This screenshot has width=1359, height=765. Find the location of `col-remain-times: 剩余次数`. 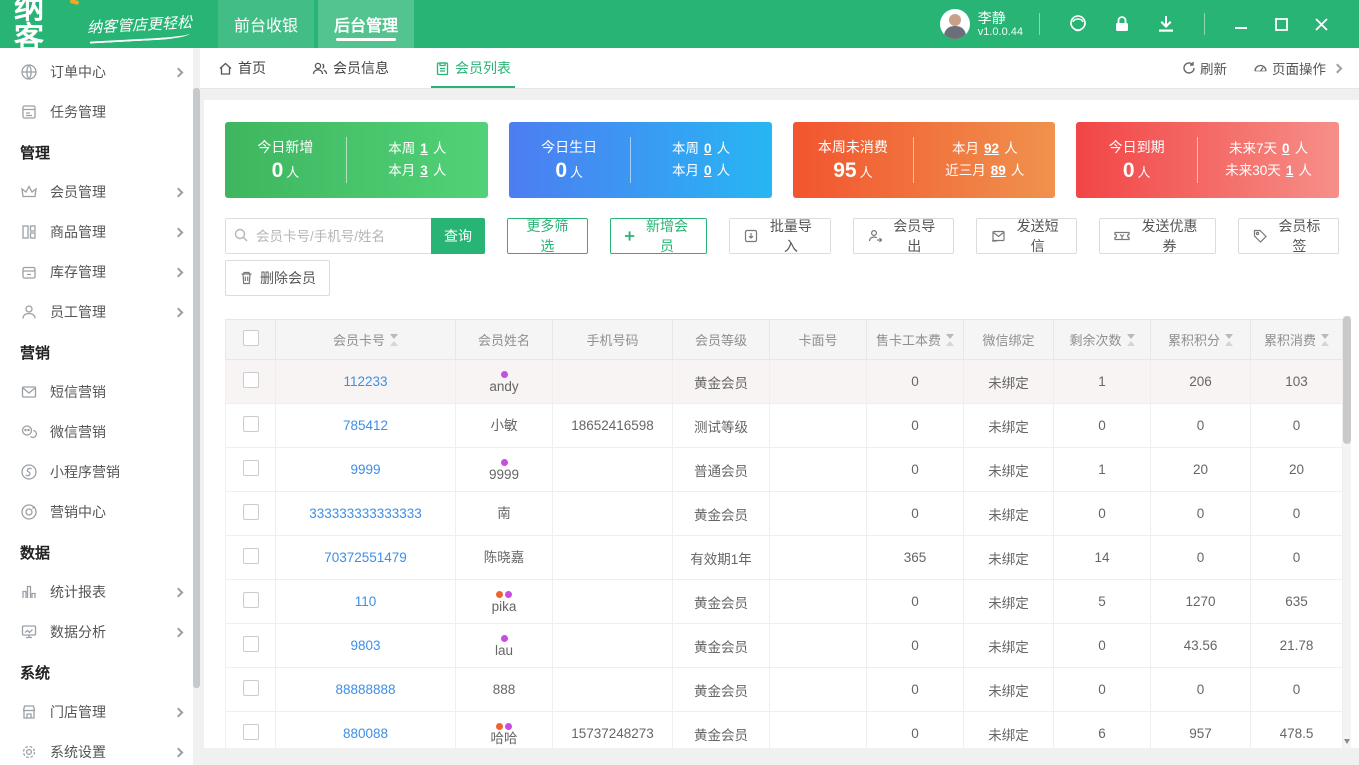

col-remain-times: 剩余次数 is located at coordinates (1102, 339).